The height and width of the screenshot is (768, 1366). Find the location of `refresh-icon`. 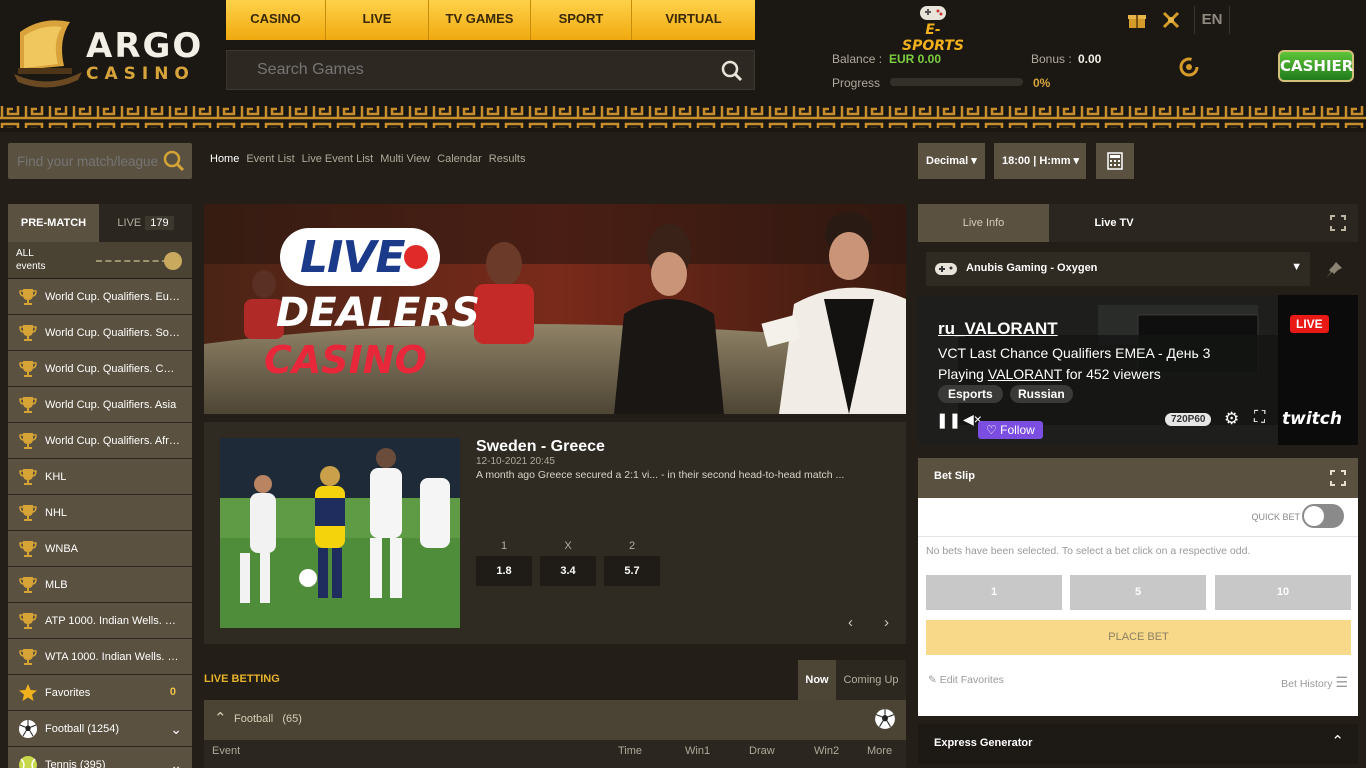

refresh-icon is located at coordinates (1189, 67).